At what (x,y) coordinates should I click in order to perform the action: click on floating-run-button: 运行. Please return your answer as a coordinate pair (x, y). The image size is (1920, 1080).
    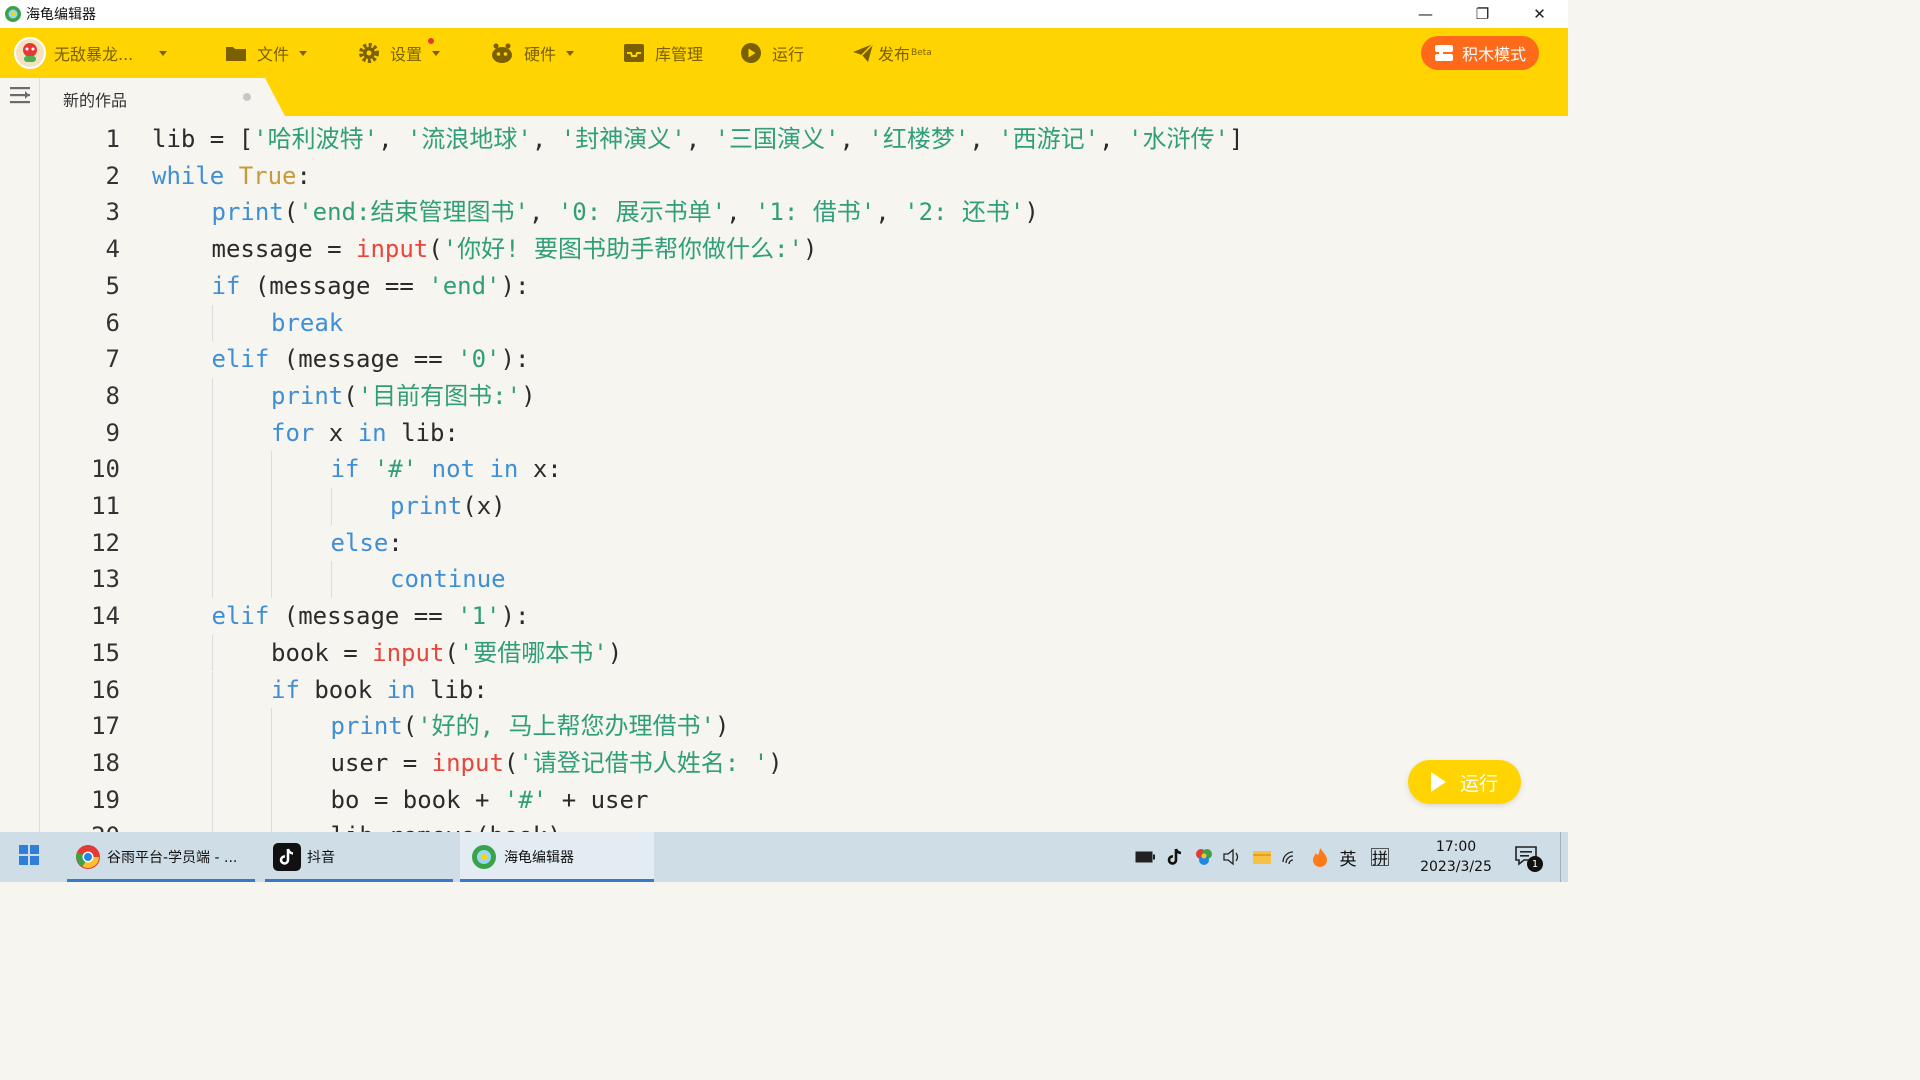
    Looking at the image, I should click on (1464, 782).